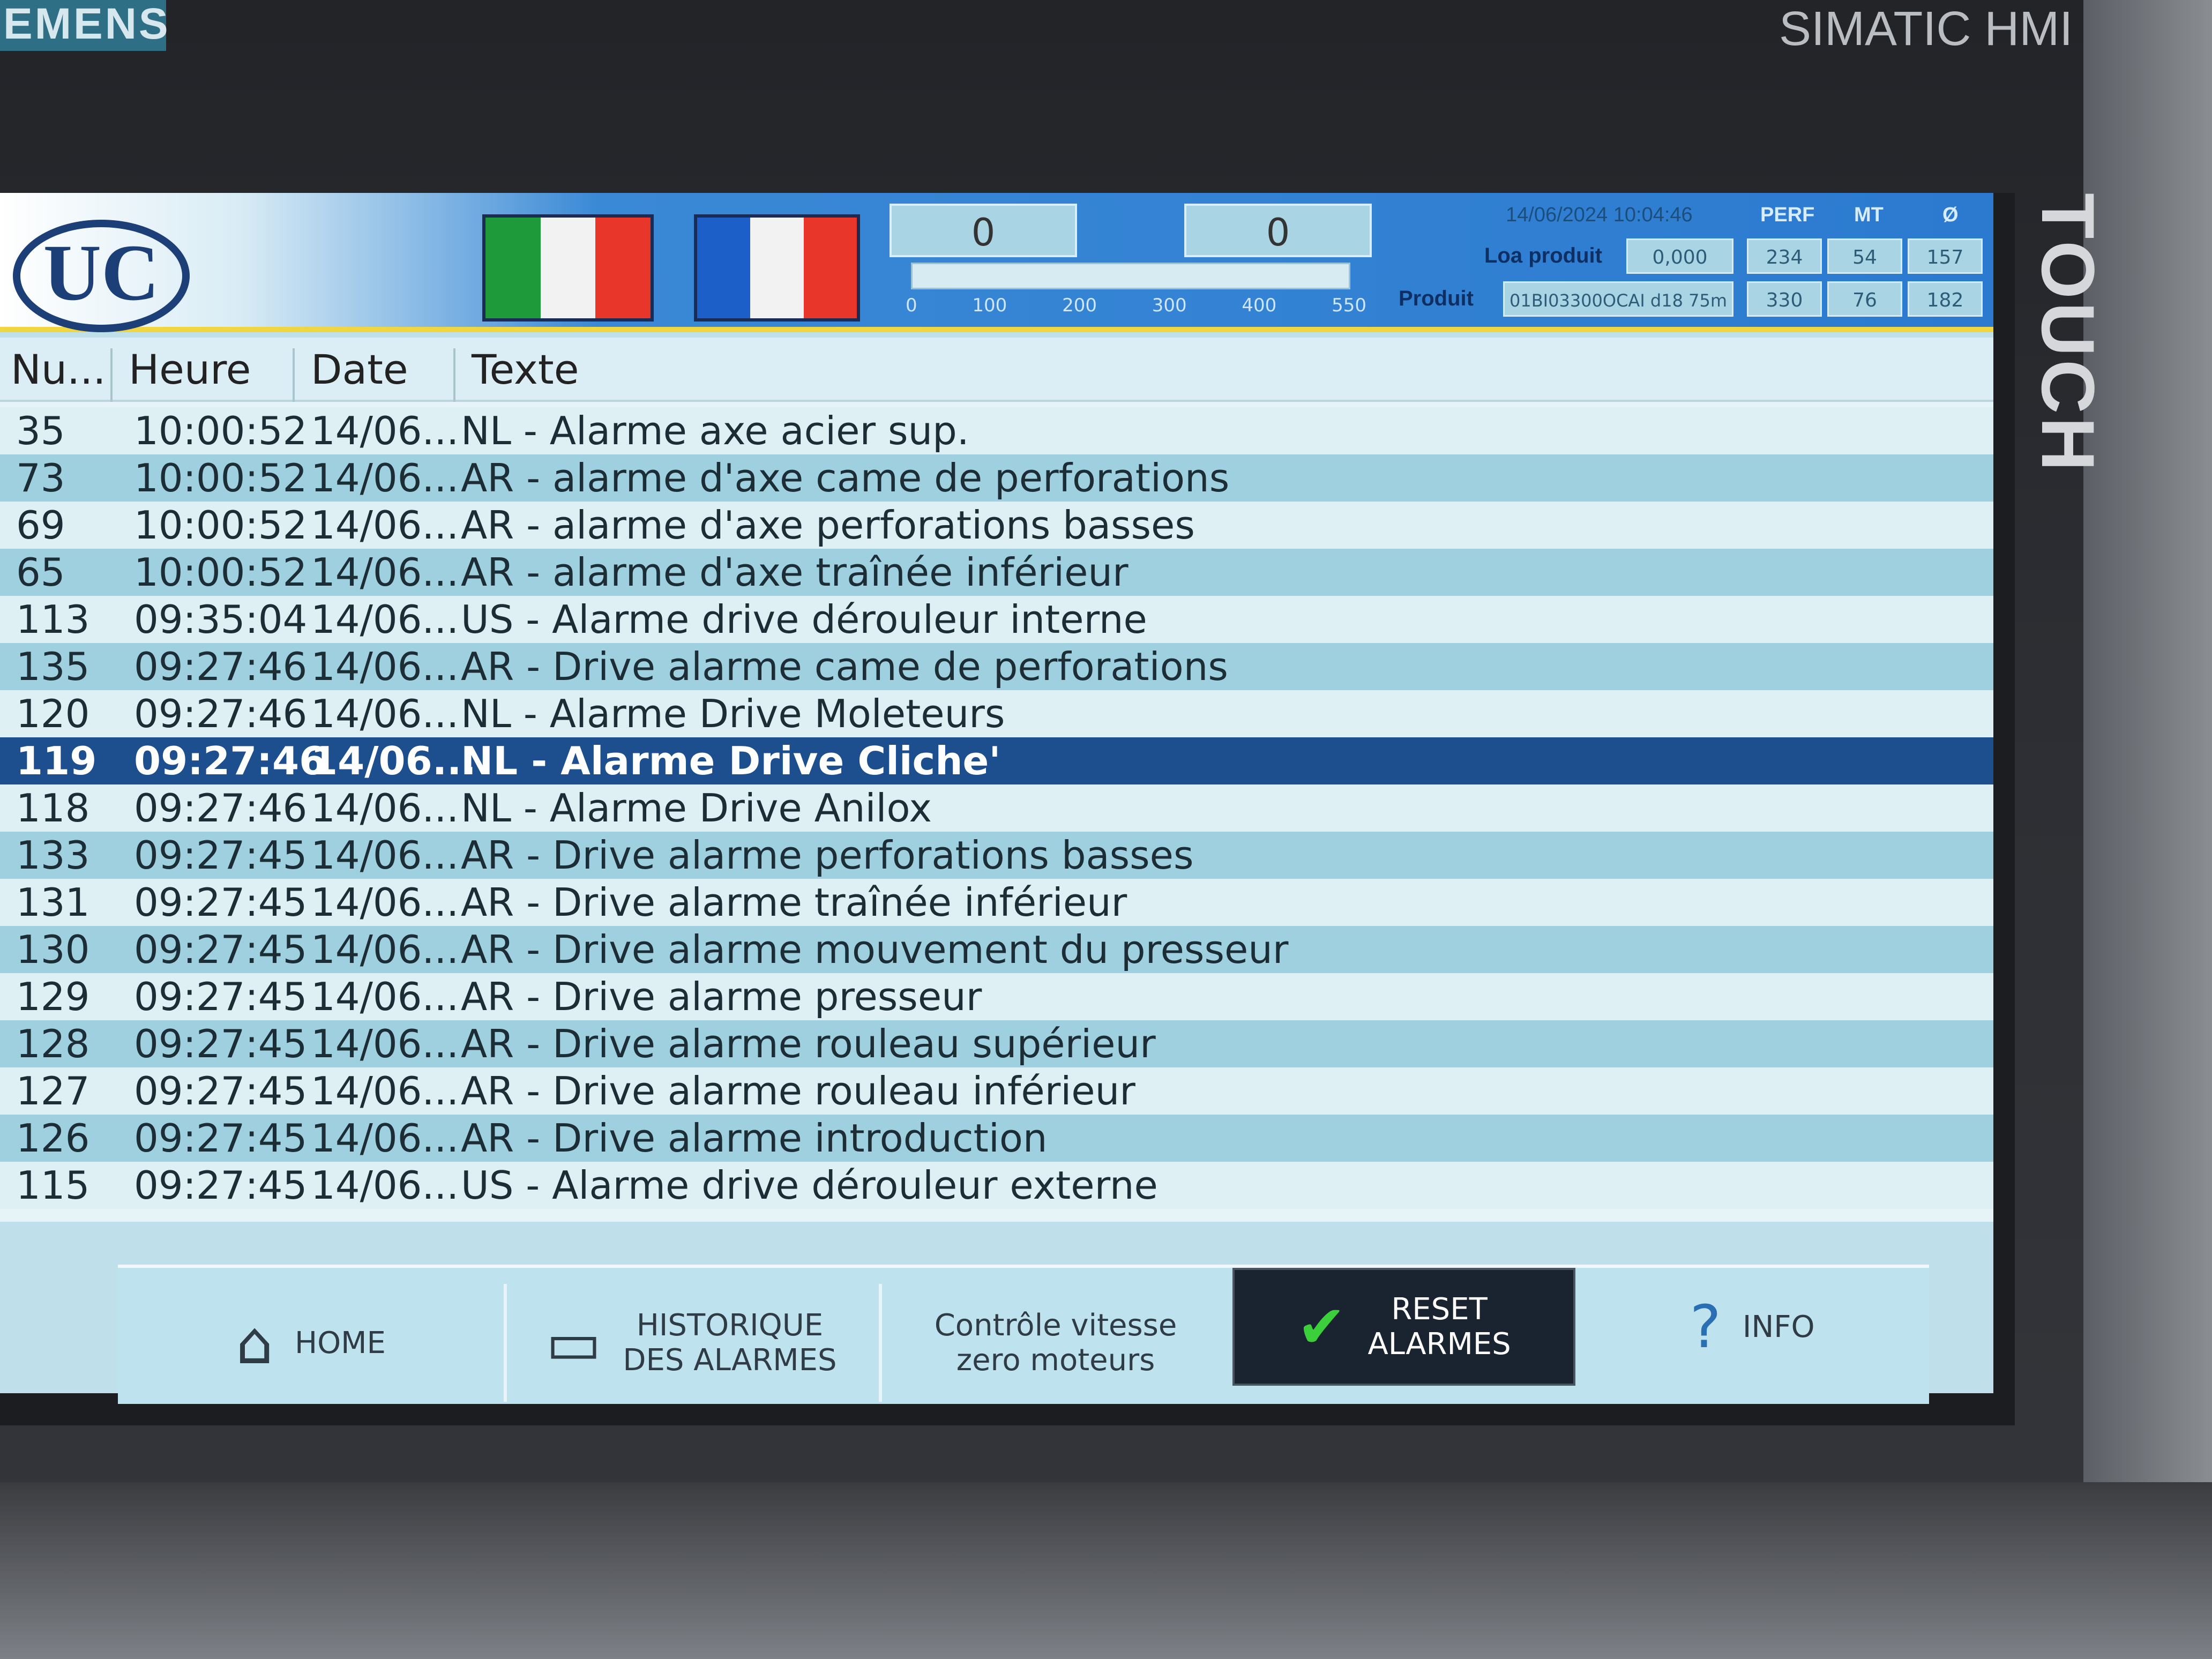 Image resolution: width=2212 pixels, height=1659 pixels. Describe the element at coordinates (53, 1138) in the screenshot. I see `alarm-number: 126` at that location.